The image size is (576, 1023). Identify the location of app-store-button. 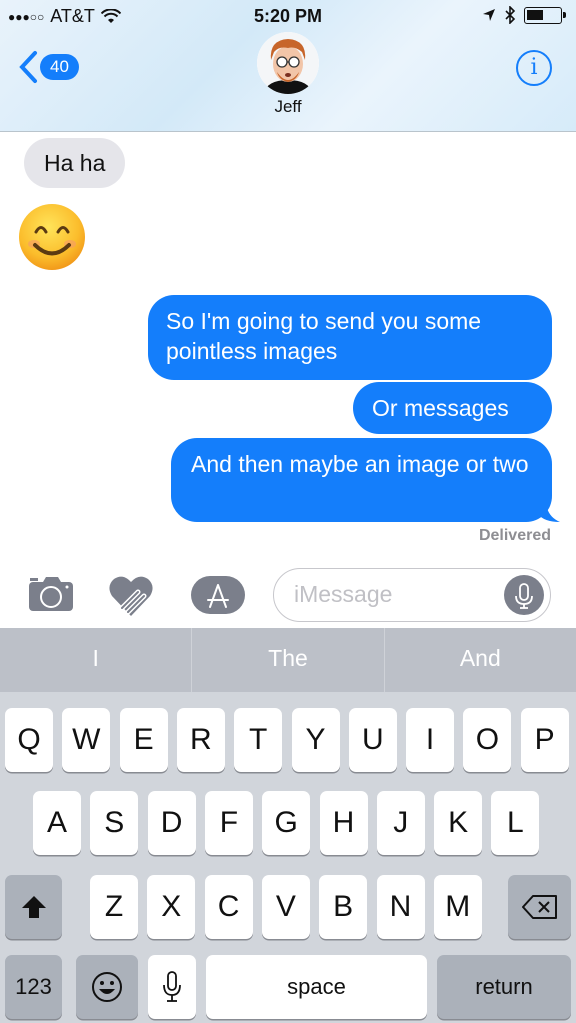
(218, 597).